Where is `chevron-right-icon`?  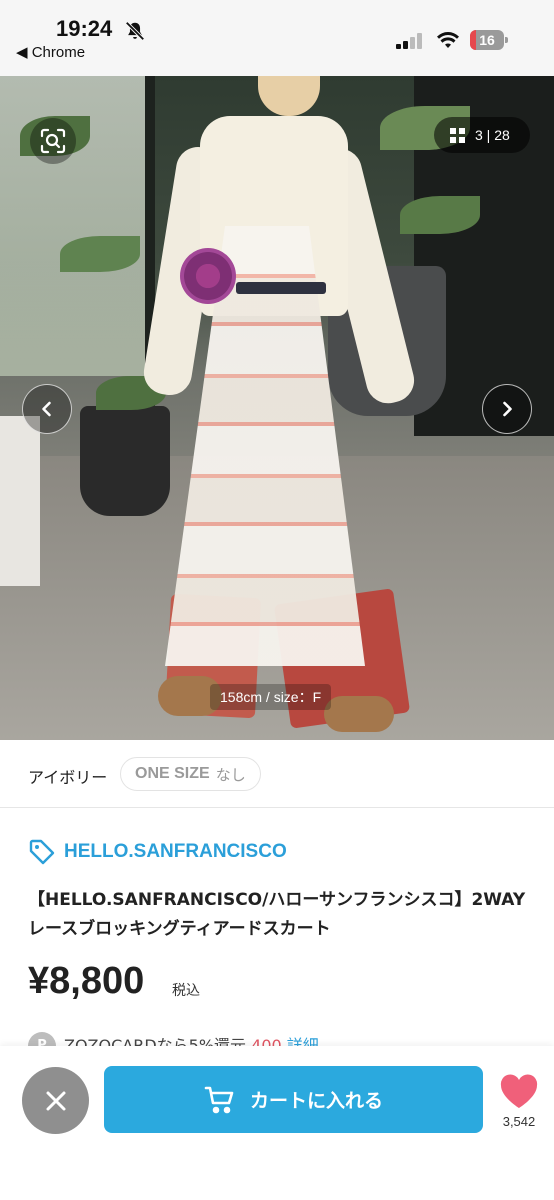
chevron-right-icon is located at coordinates (507, 409).